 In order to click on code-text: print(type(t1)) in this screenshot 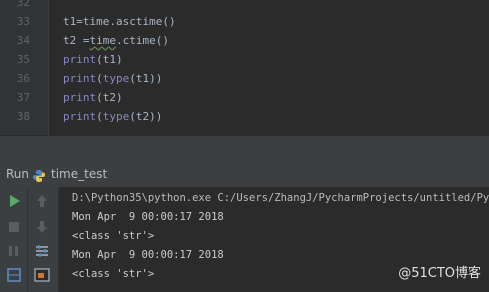, I will do `click(112, 78)`.